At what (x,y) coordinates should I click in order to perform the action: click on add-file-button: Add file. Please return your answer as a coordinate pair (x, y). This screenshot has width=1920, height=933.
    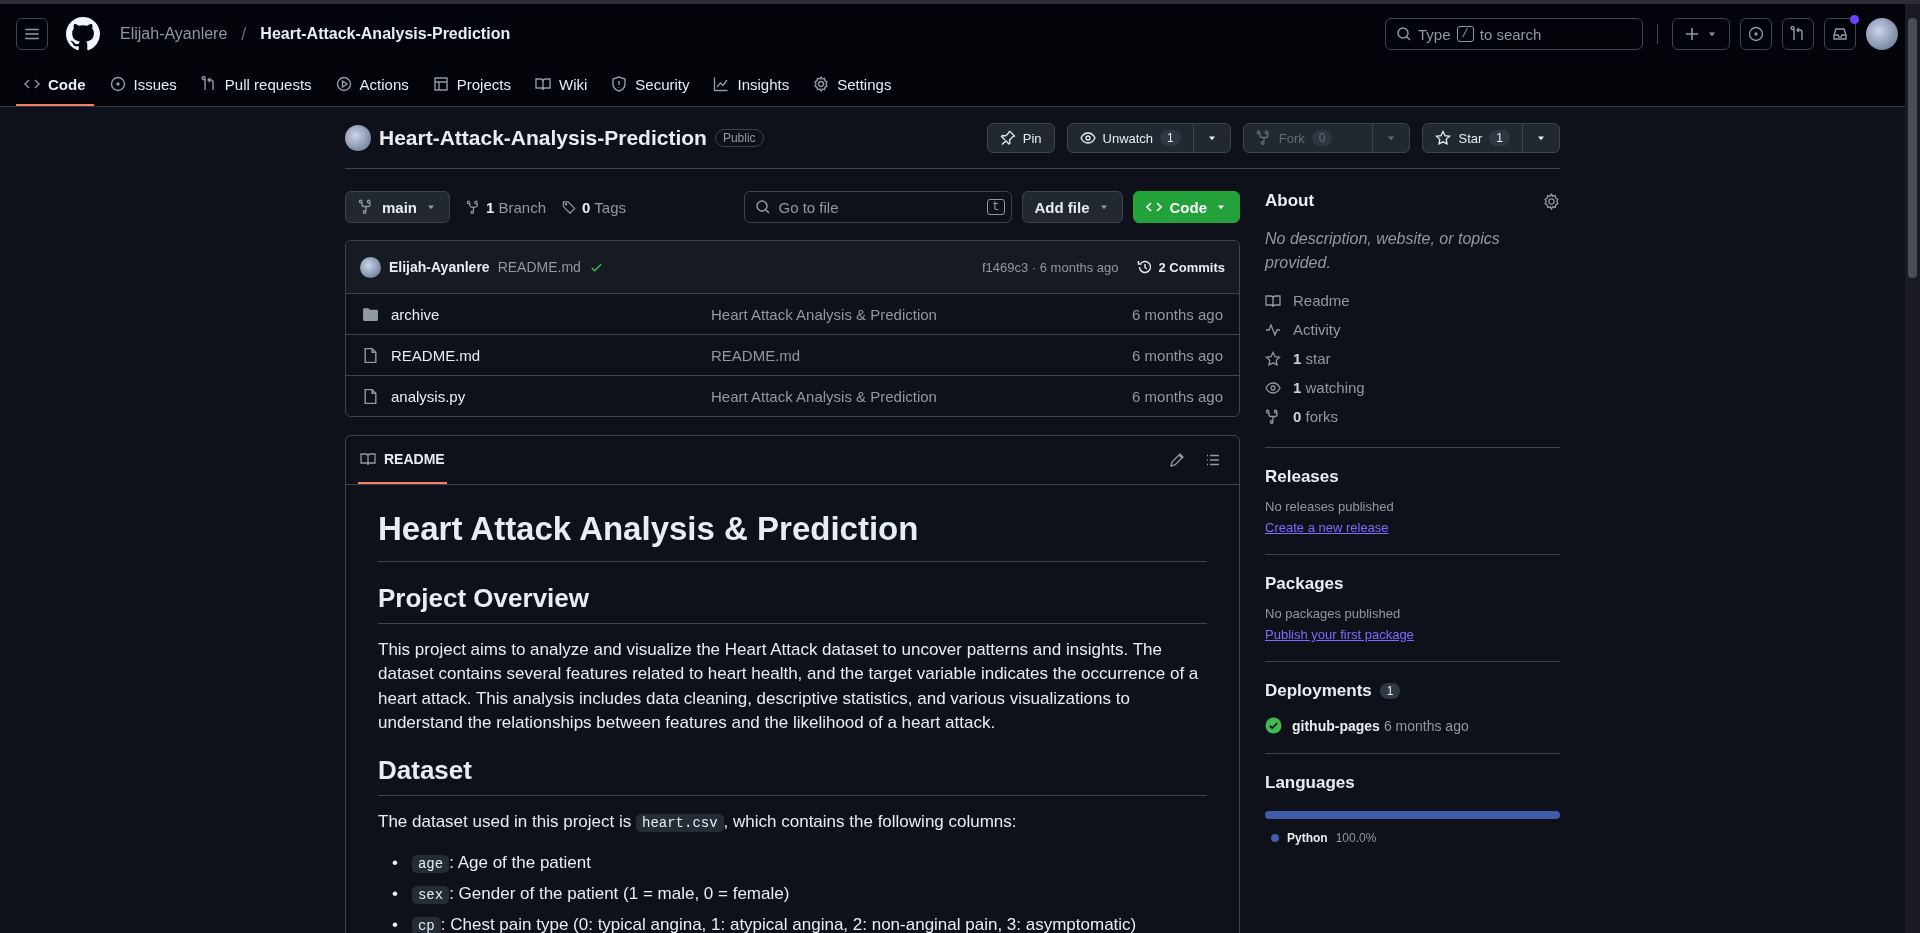
    Looking at the image, I should click on (1072, 207).